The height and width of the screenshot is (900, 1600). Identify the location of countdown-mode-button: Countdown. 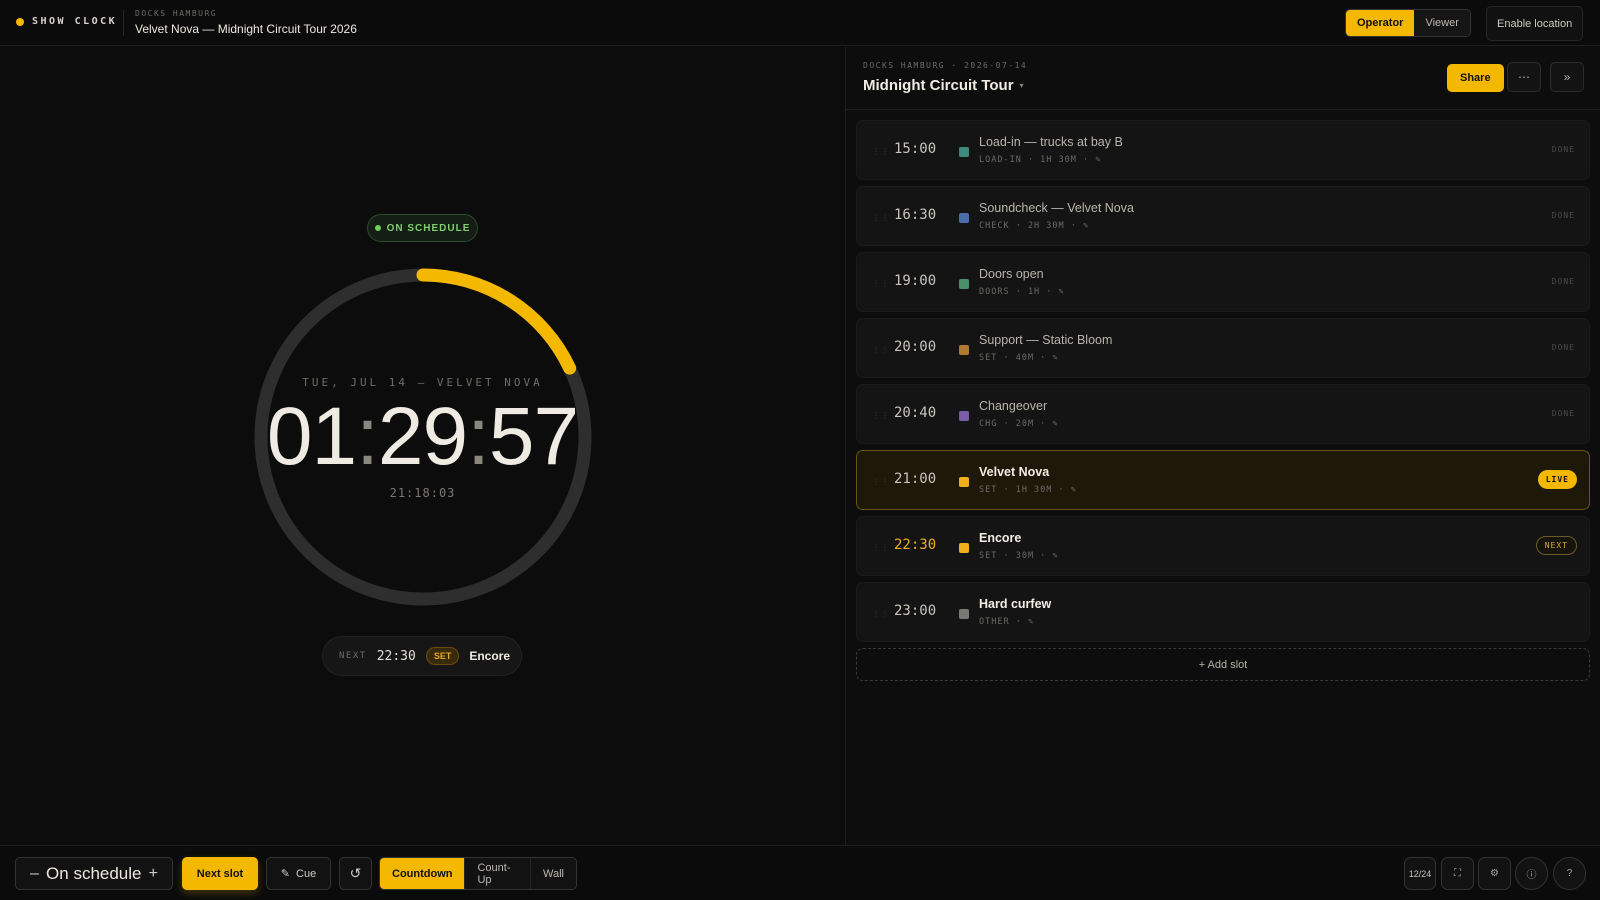
(423, 873).